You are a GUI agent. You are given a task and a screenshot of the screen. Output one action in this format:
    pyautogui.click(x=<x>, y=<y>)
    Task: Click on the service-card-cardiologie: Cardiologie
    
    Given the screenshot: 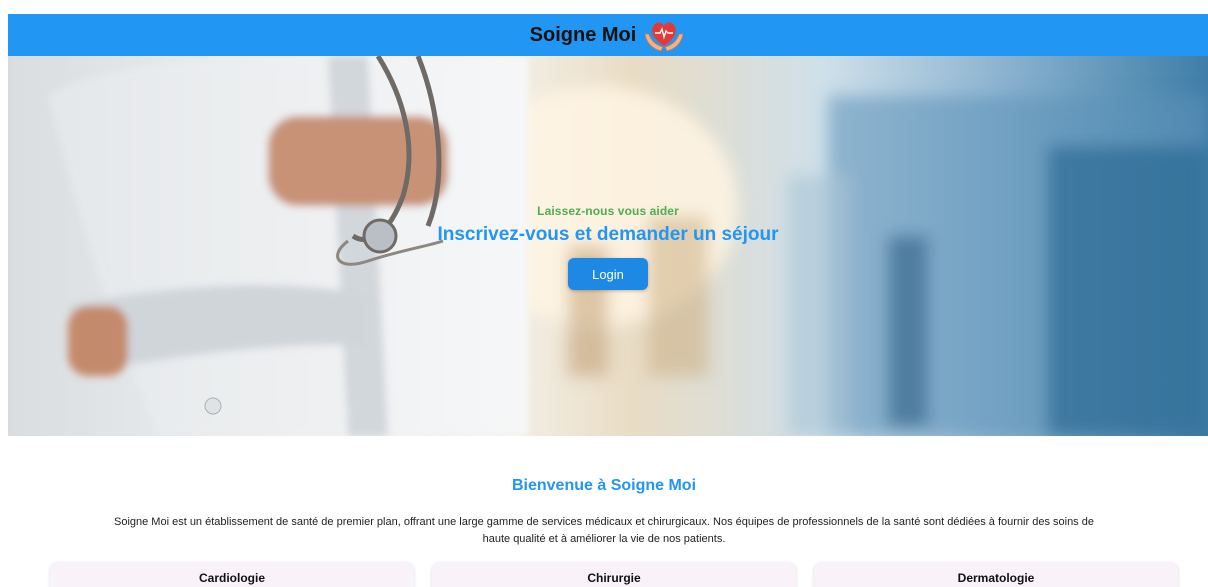 What is the action you would take?
    pyautogui.click(x=232, y=574)
    